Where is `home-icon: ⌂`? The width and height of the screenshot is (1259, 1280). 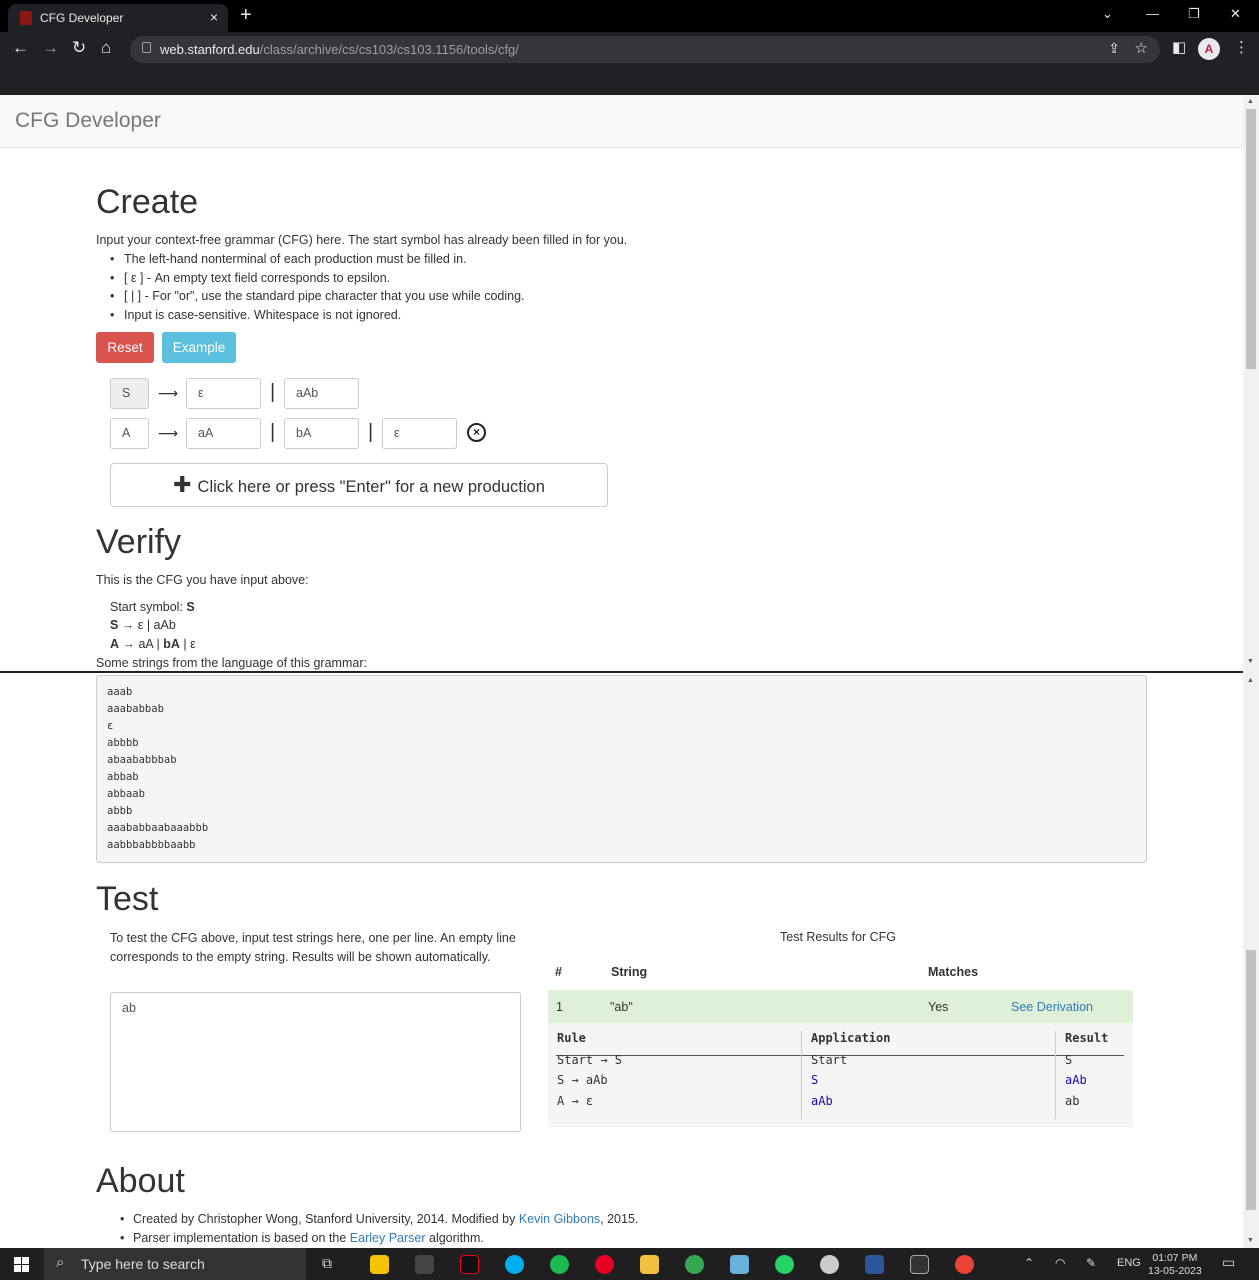
home-icon: ⌂ is located at coordinates (106, 48).